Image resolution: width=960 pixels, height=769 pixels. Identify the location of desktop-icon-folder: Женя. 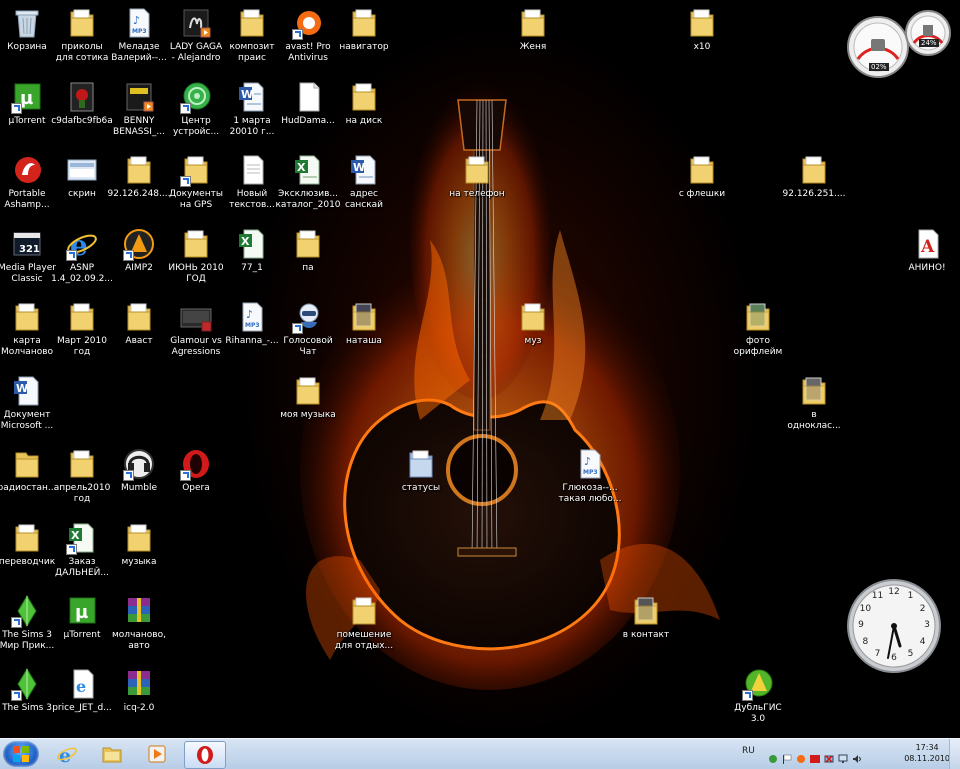
(533, 29).